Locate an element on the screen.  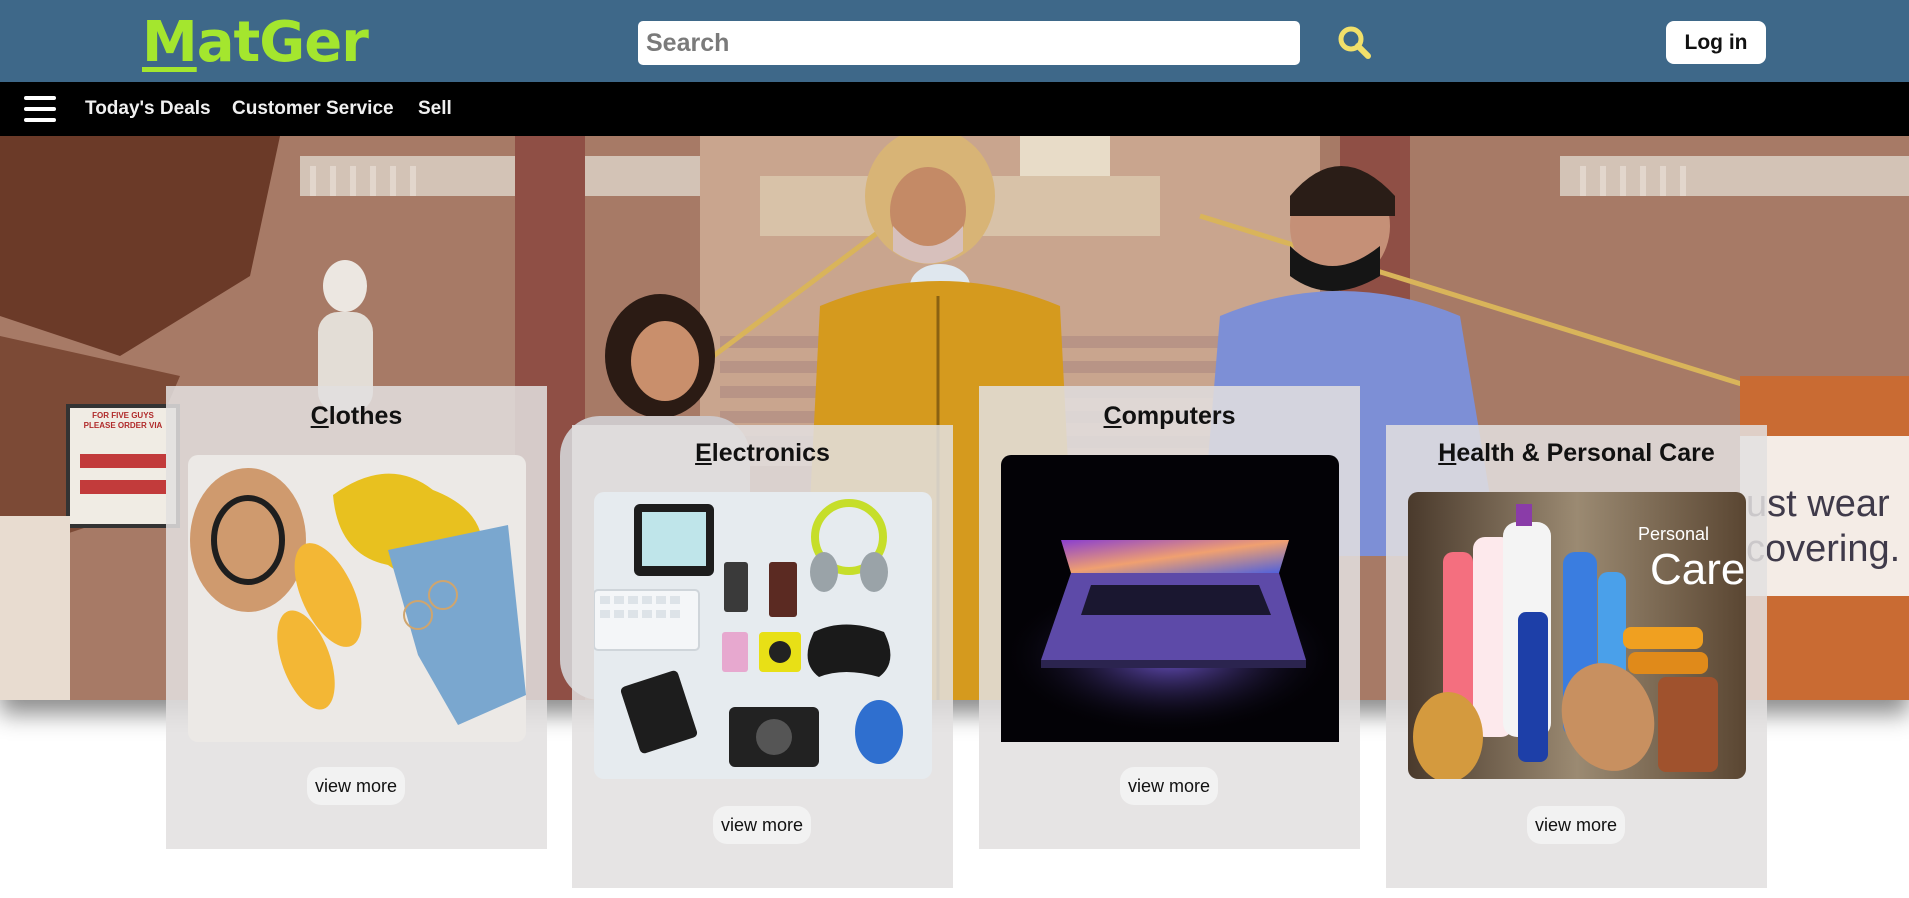
category-title-clothes: Clothes is located at coordinates (356, 416).